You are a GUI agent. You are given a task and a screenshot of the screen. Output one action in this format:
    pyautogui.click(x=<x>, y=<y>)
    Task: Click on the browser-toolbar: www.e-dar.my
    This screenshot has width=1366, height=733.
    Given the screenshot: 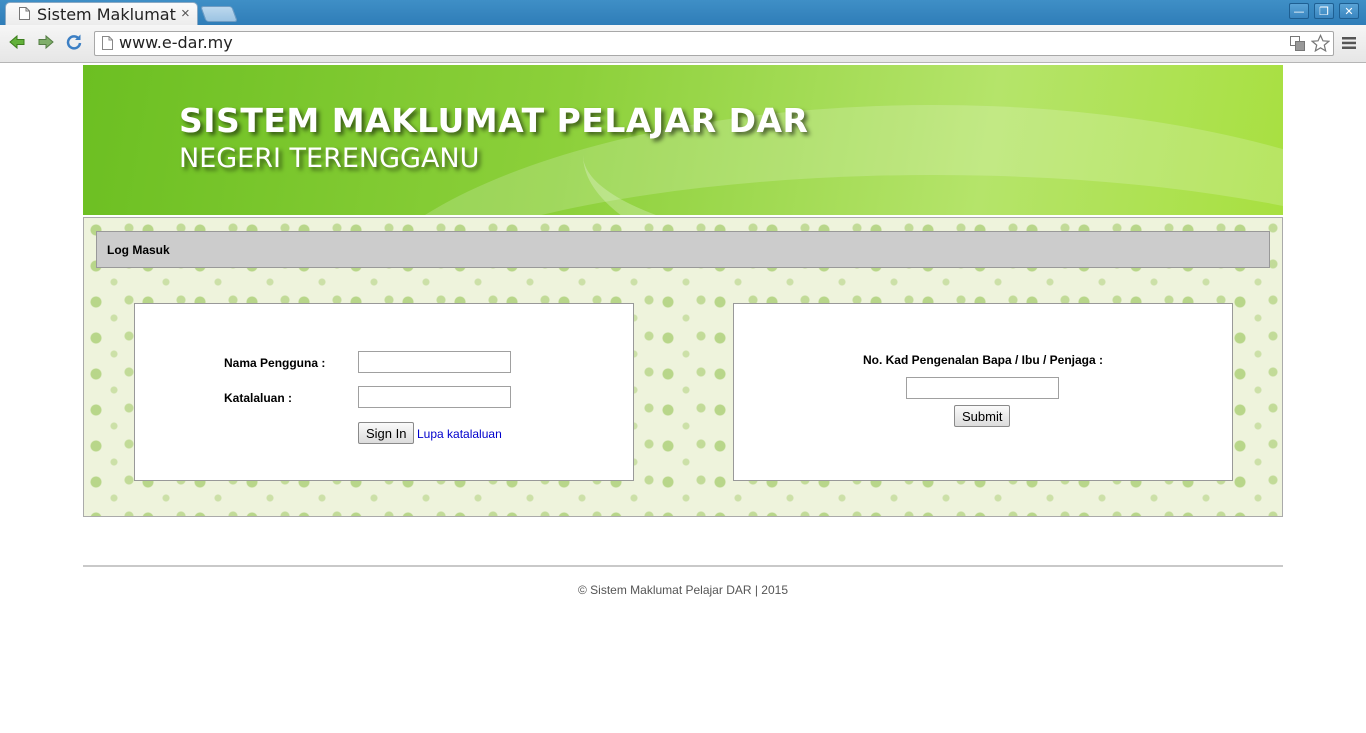 What is the action you would take?
    pyautogui.click(x=683, y=44)
    